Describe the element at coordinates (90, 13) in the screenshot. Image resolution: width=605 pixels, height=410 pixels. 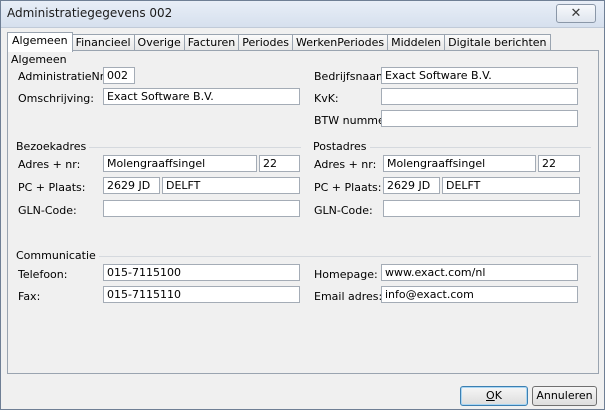
I see `window-title: Administratiegegevens 002` at that location.